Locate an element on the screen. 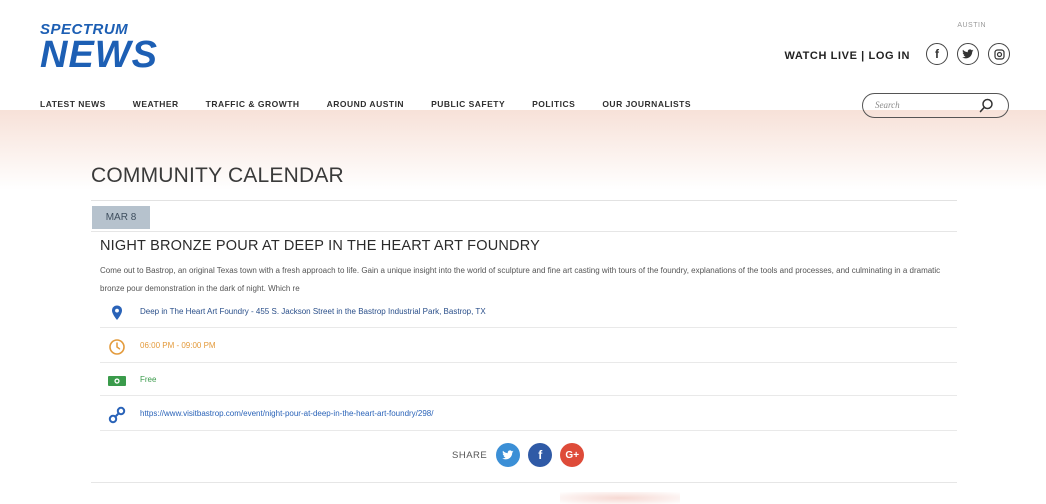 This screenshot has height=504, width=1046. search-icon is located at coordinates (986, 105).